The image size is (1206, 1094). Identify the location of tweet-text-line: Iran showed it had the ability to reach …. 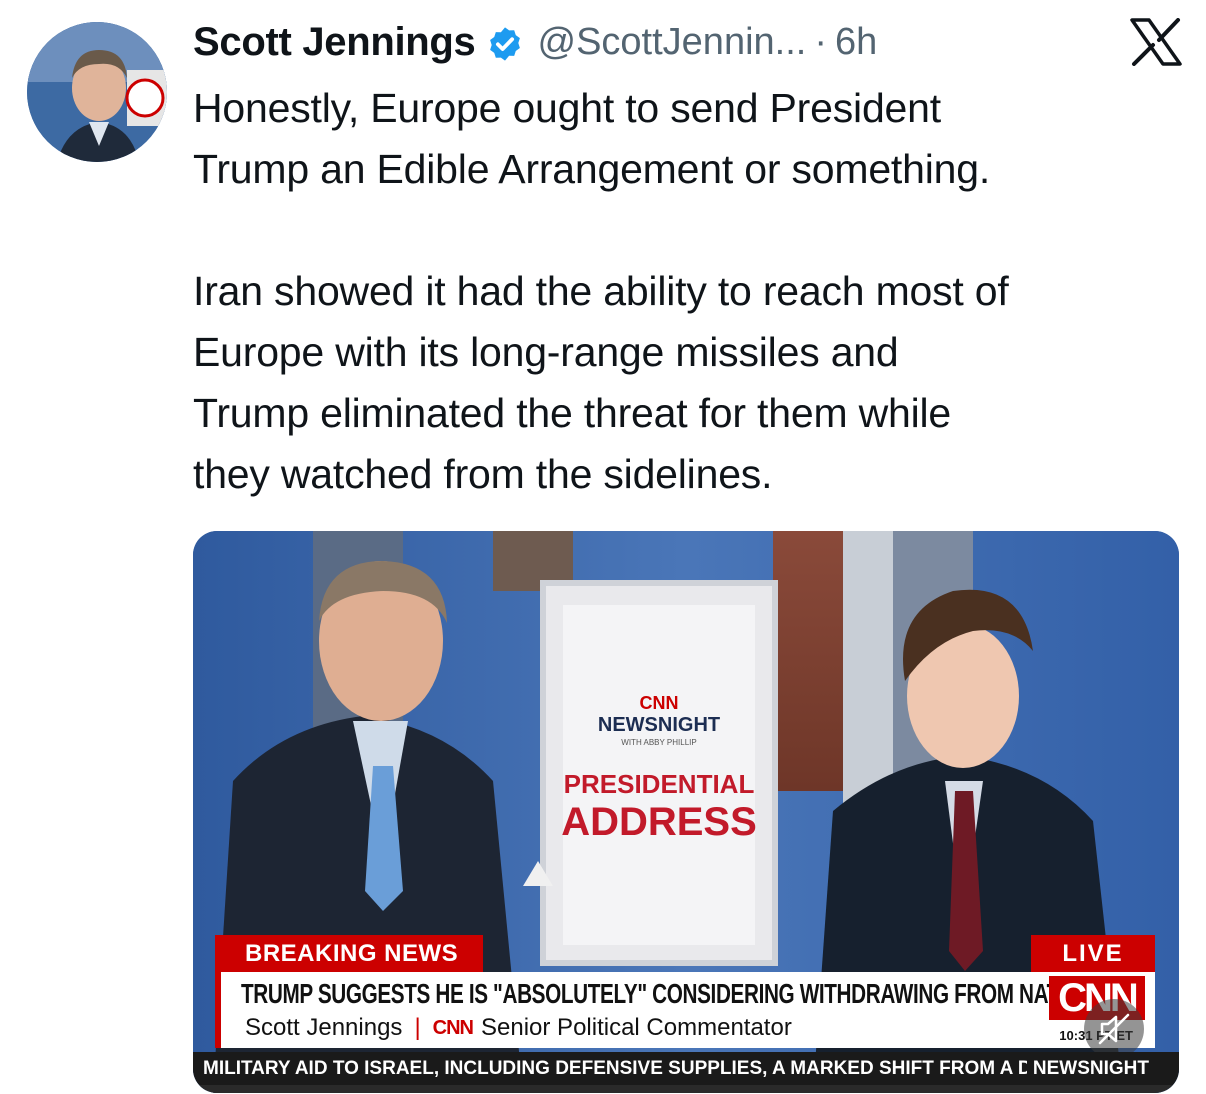
(601, 291).